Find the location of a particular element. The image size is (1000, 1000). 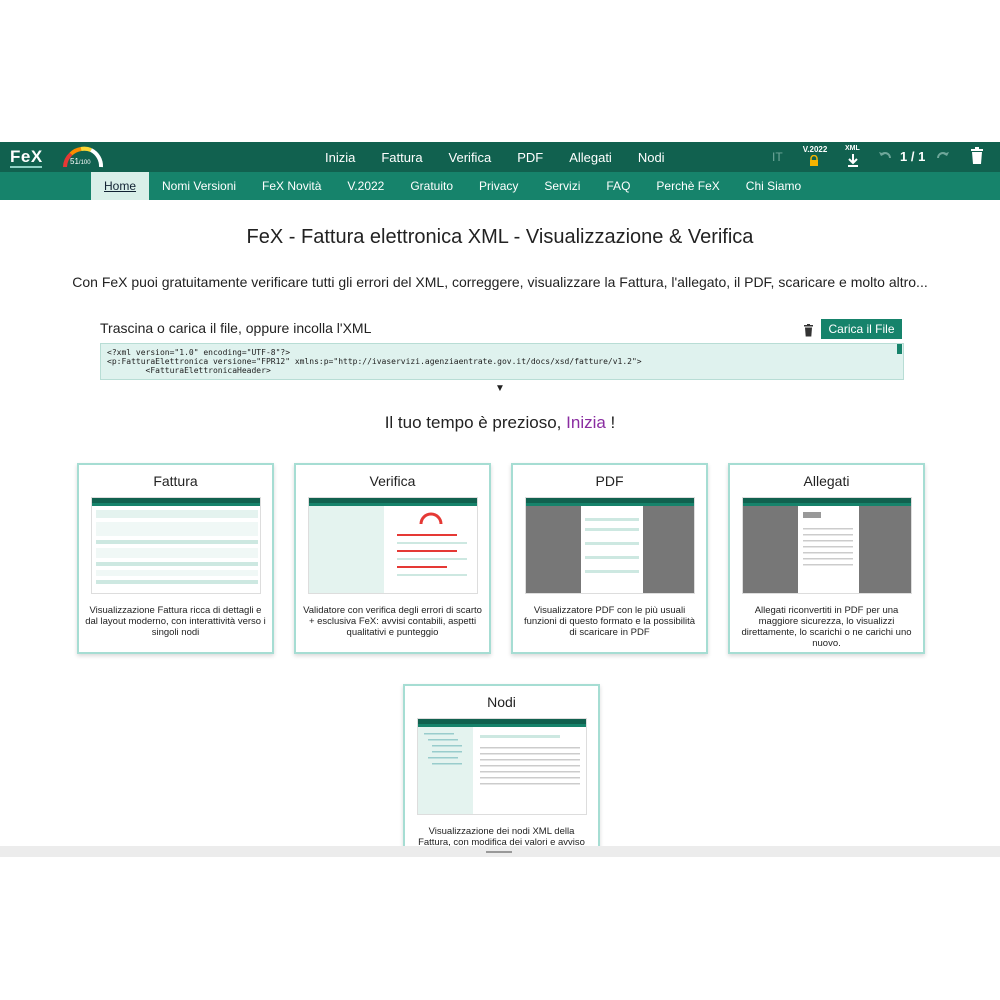

trash-icon is located at coordinates (977, 156).